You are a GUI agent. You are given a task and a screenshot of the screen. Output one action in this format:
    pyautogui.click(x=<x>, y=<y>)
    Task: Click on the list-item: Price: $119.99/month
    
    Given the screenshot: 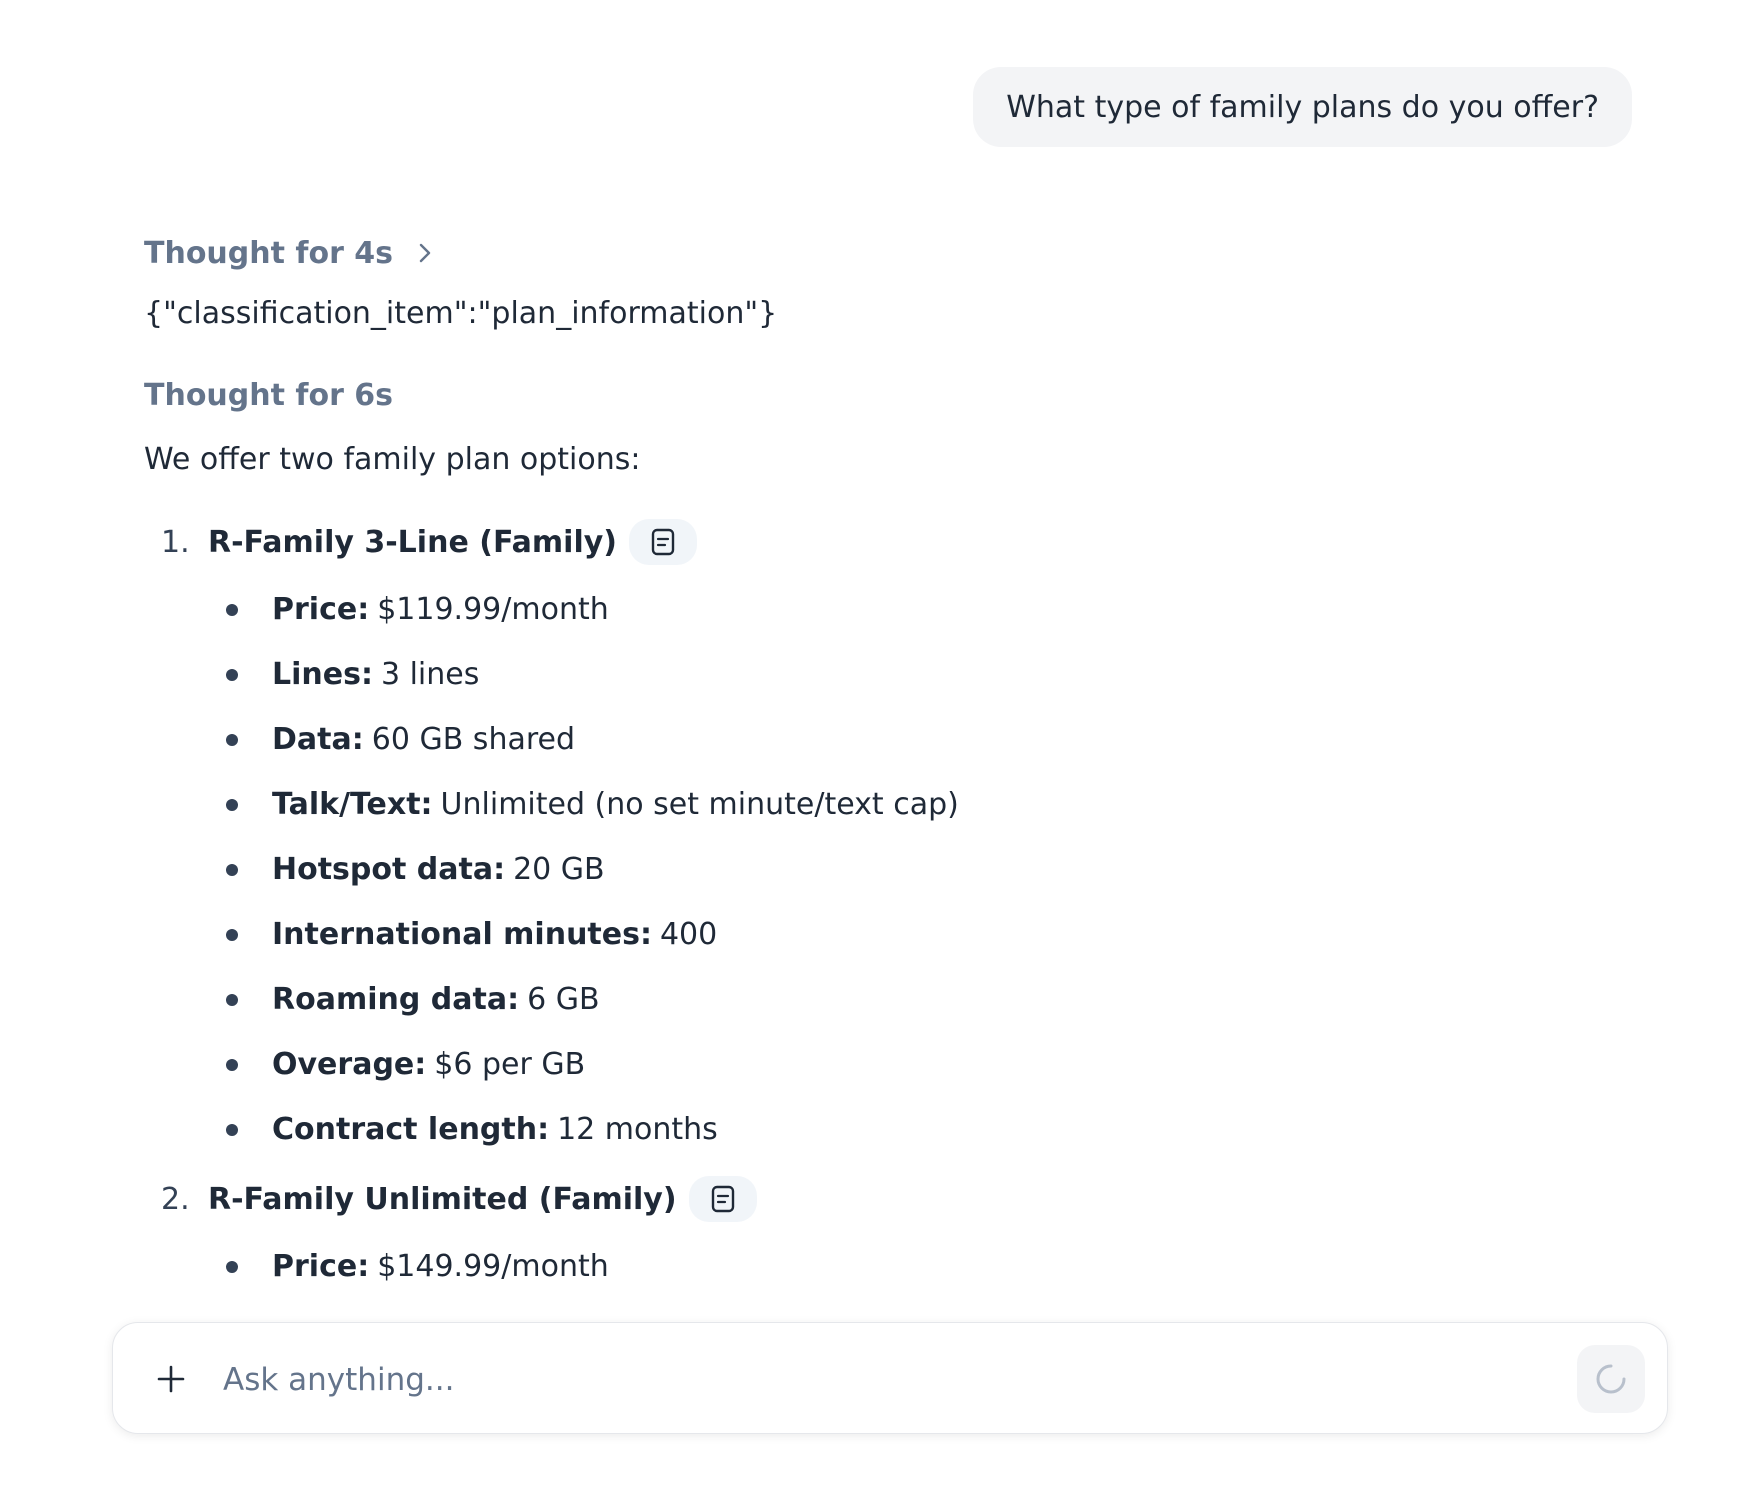 What is the action you would take?
    pyautogui.click(x=894, y=609)
    